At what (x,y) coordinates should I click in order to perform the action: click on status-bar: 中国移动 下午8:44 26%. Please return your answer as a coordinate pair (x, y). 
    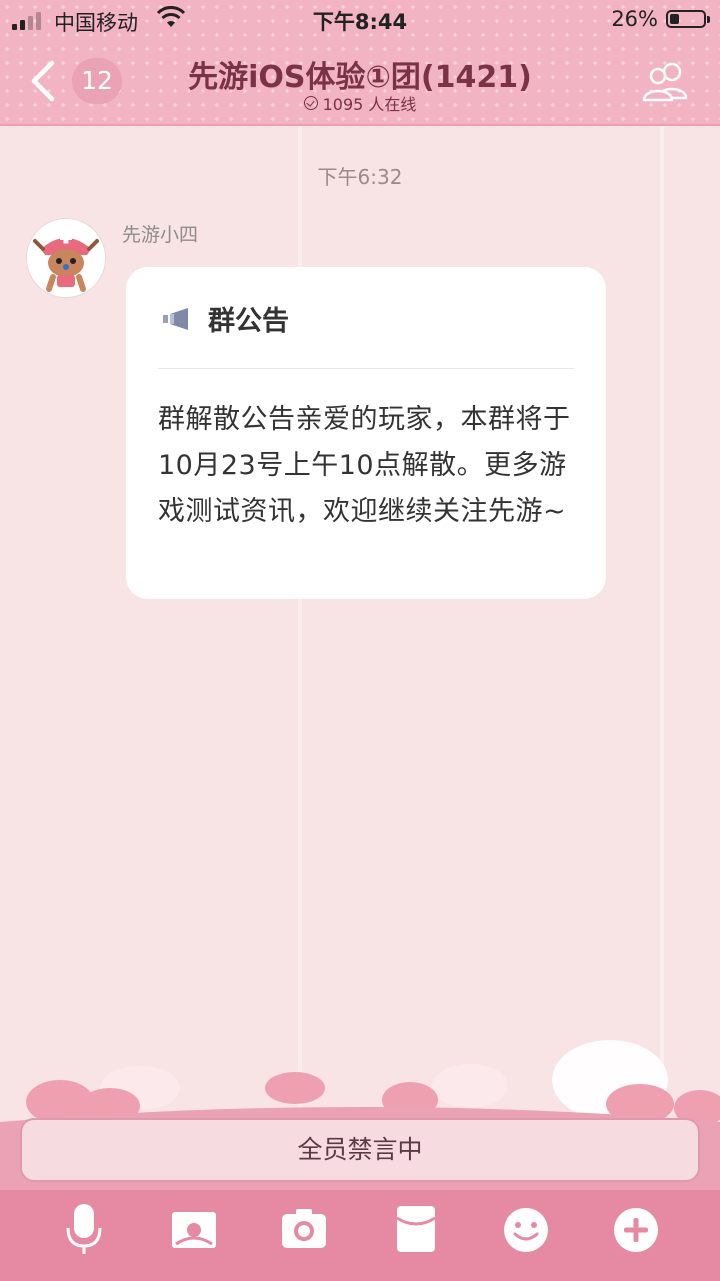
    Looking at the image, I should click on (360, 20).